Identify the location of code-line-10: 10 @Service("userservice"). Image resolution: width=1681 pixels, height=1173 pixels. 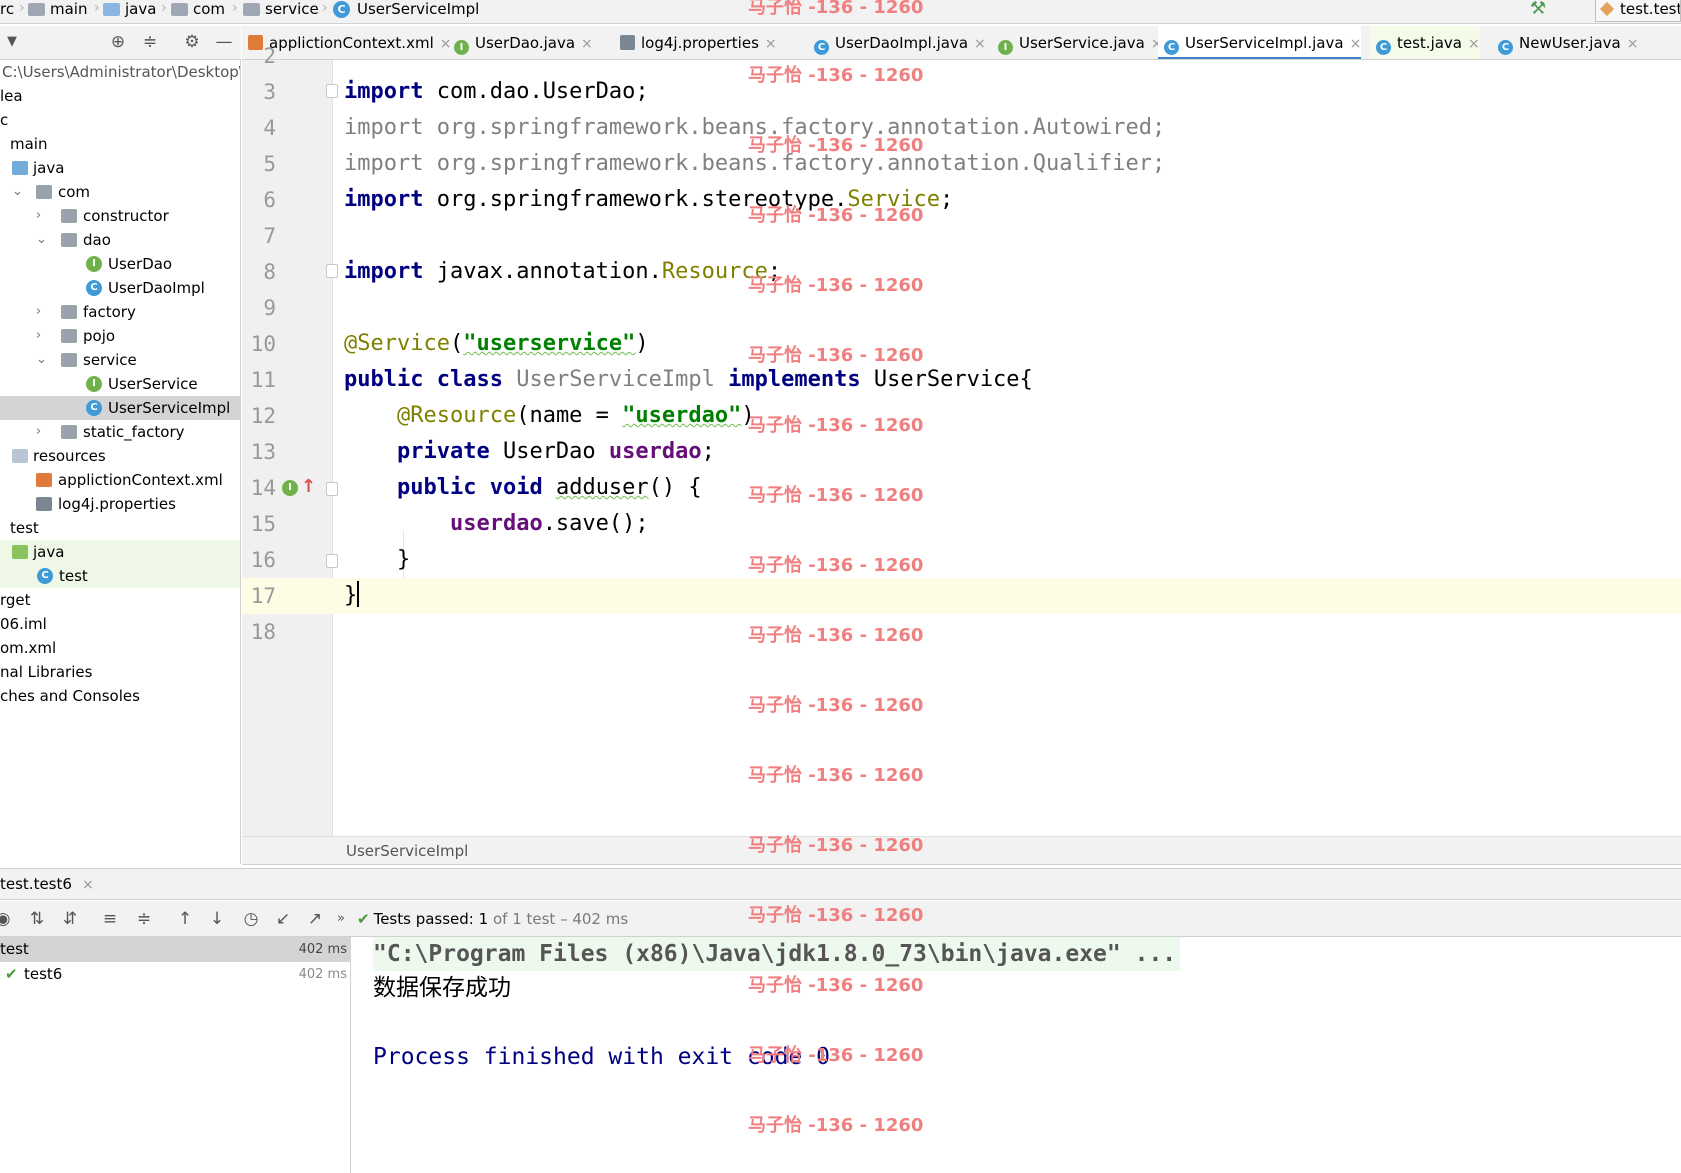
(961, 344).